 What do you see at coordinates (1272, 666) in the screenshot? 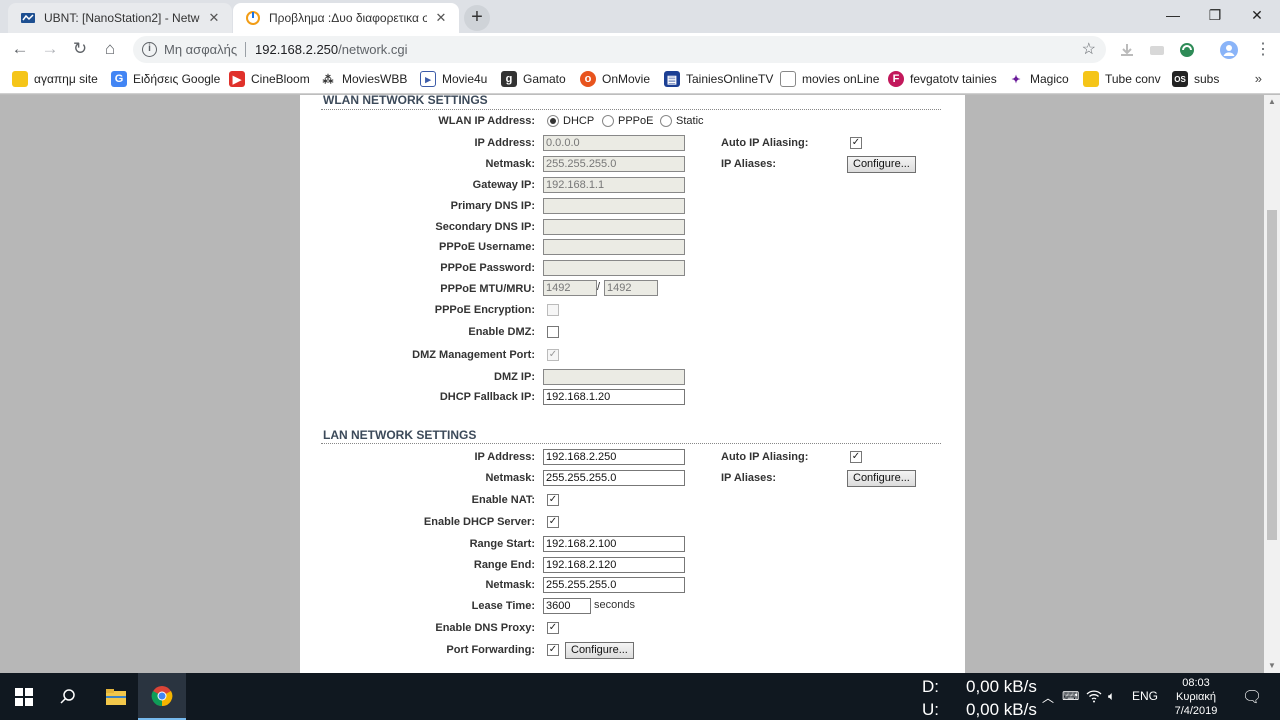
I see `scroll-down-icon: ▼` at bounding box center [1272, 666].